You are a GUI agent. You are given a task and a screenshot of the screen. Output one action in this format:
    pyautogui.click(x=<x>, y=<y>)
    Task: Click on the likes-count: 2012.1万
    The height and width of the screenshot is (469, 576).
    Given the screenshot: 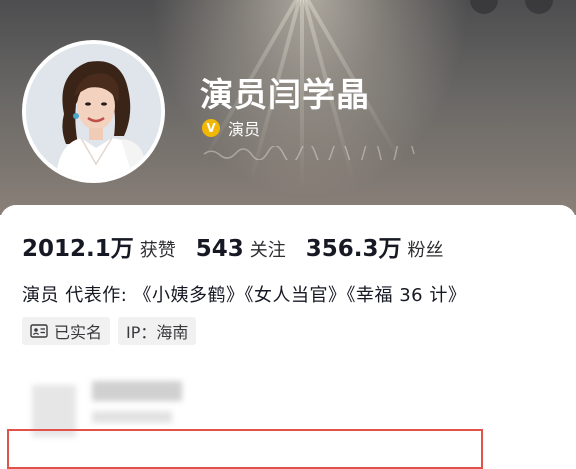 What is the action you would take?
    pyautogui.click(x=78, y=249)
    